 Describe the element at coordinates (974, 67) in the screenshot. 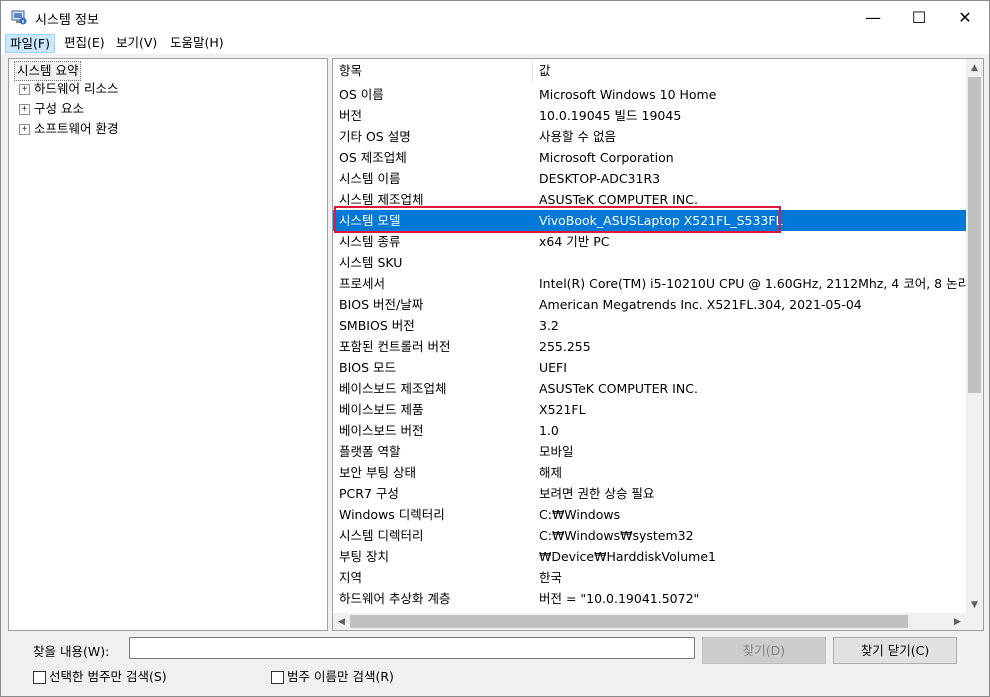

I see `scroll-up-icon: ▲` at that location.